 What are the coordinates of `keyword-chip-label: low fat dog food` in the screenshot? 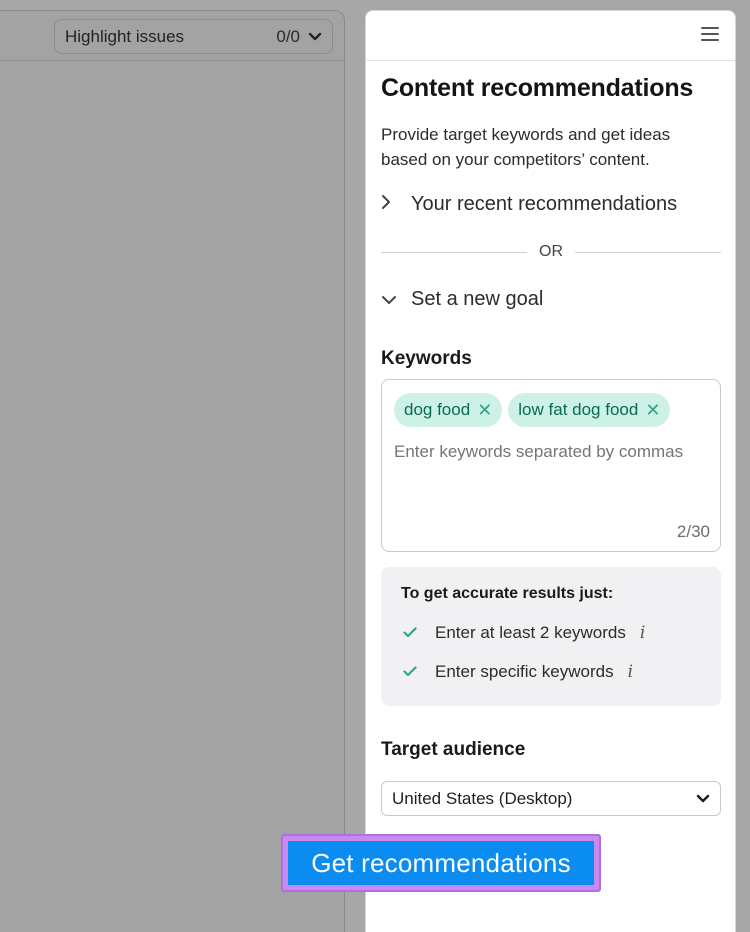 It's located at (578, 409).